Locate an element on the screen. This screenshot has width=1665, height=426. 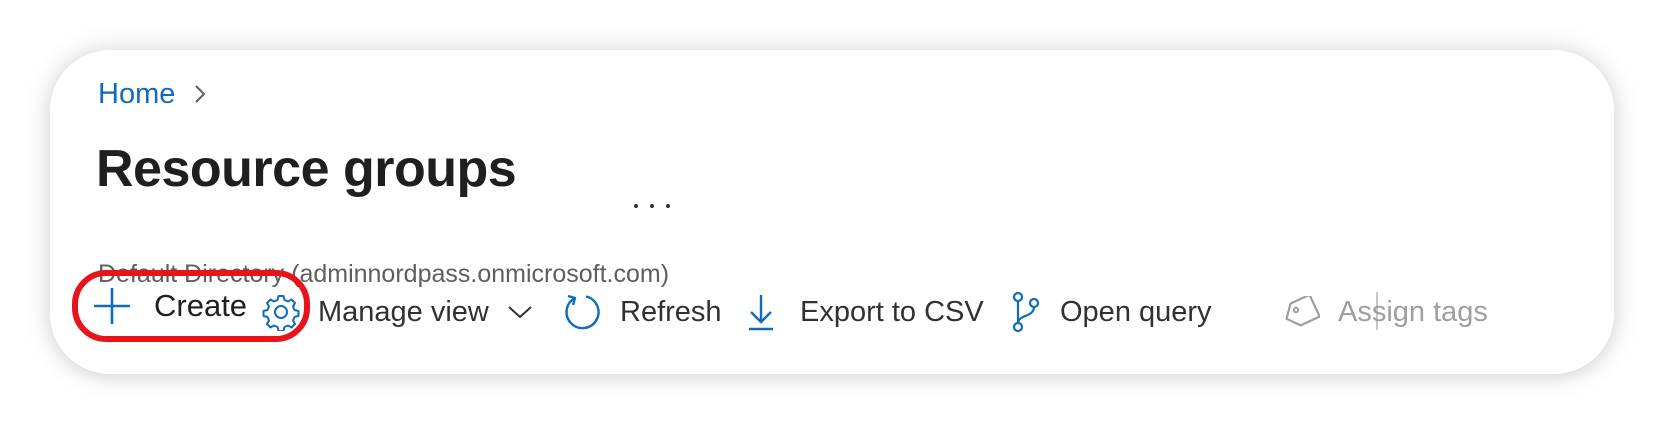
refresh-label: Refresh is located at coordinates (671, 311).